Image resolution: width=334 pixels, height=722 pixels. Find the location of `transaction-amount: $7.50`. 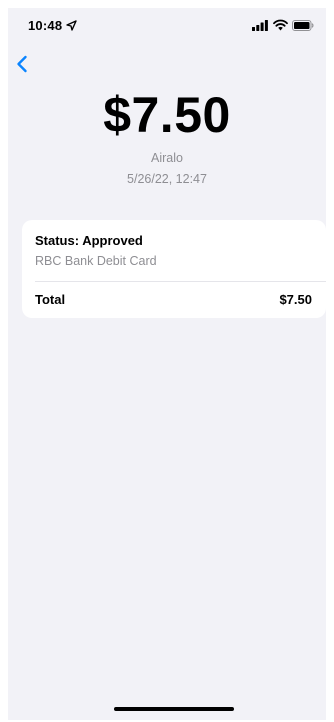

transaction-amount: $7.50 is located at coordinates (167, 115).